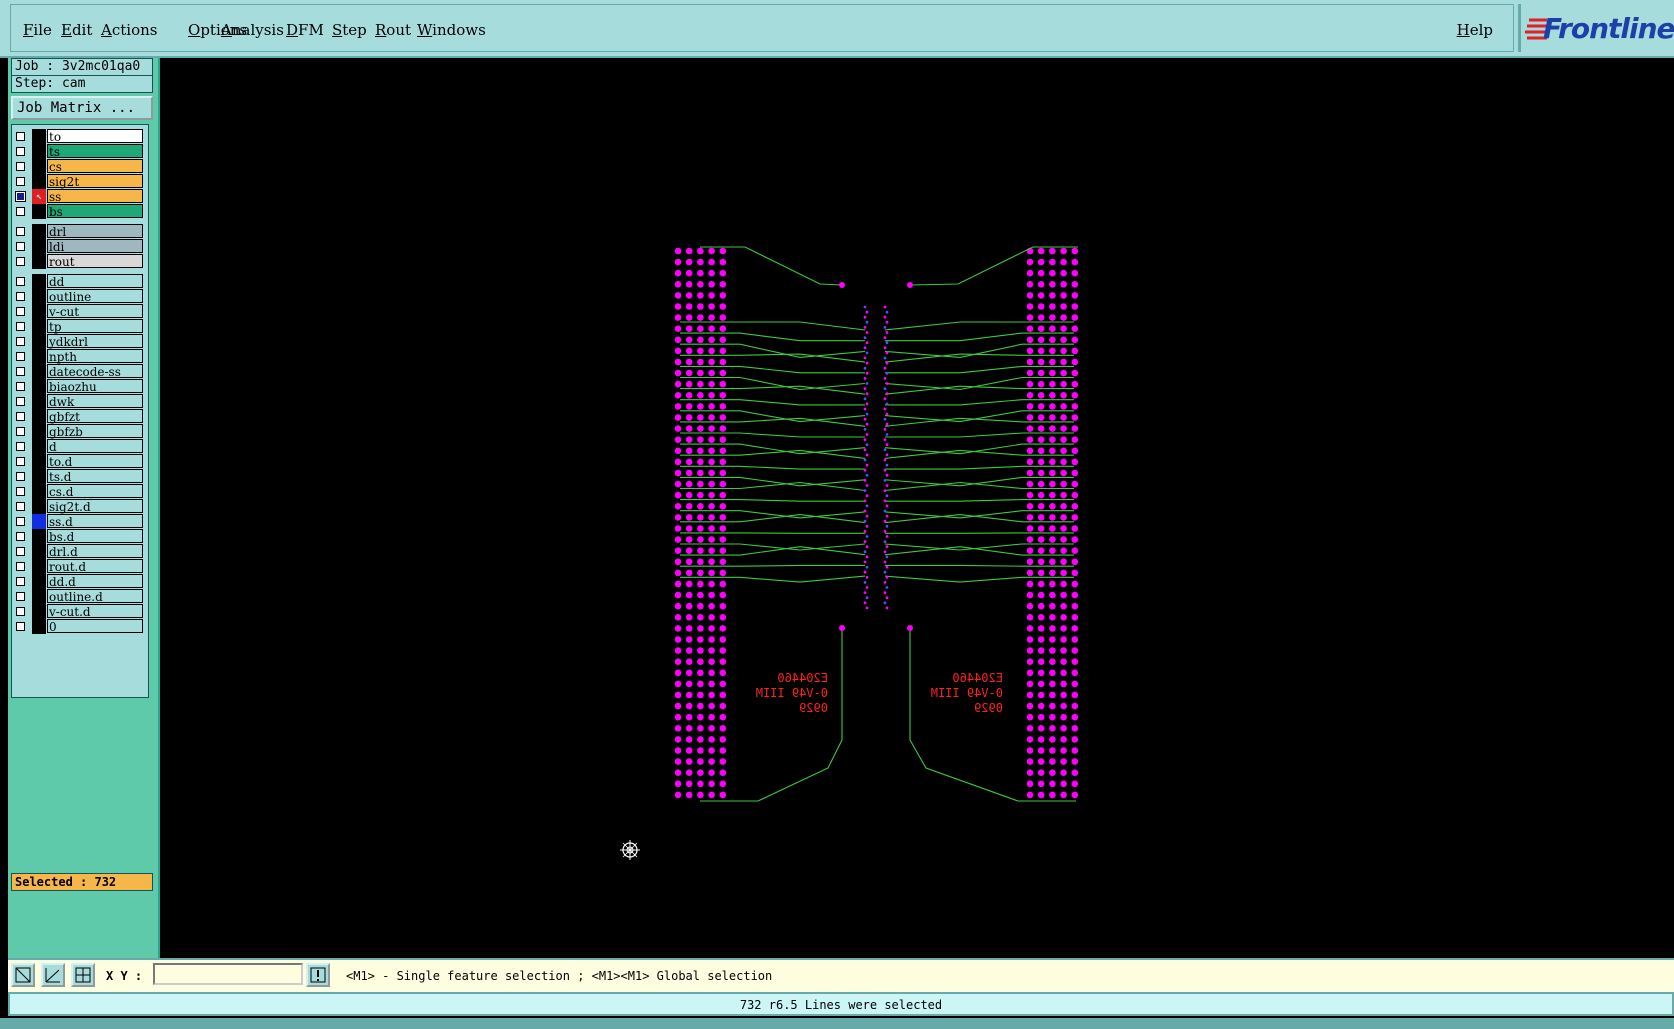 The height and width of the screenshot is (1029, 1674). Describe the element at coordinates (95, 611) in the screenshot. I see `layer-name: v-cut.d` at that location.